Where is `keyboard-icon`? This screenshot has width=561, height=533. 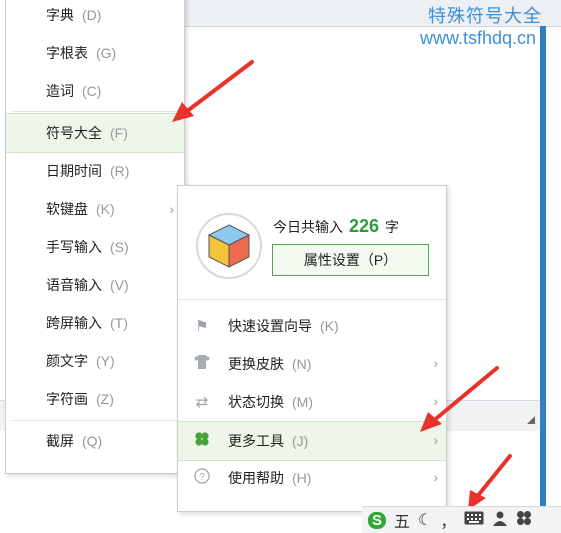 keyboard-icon is located at coordinates (474, 520).